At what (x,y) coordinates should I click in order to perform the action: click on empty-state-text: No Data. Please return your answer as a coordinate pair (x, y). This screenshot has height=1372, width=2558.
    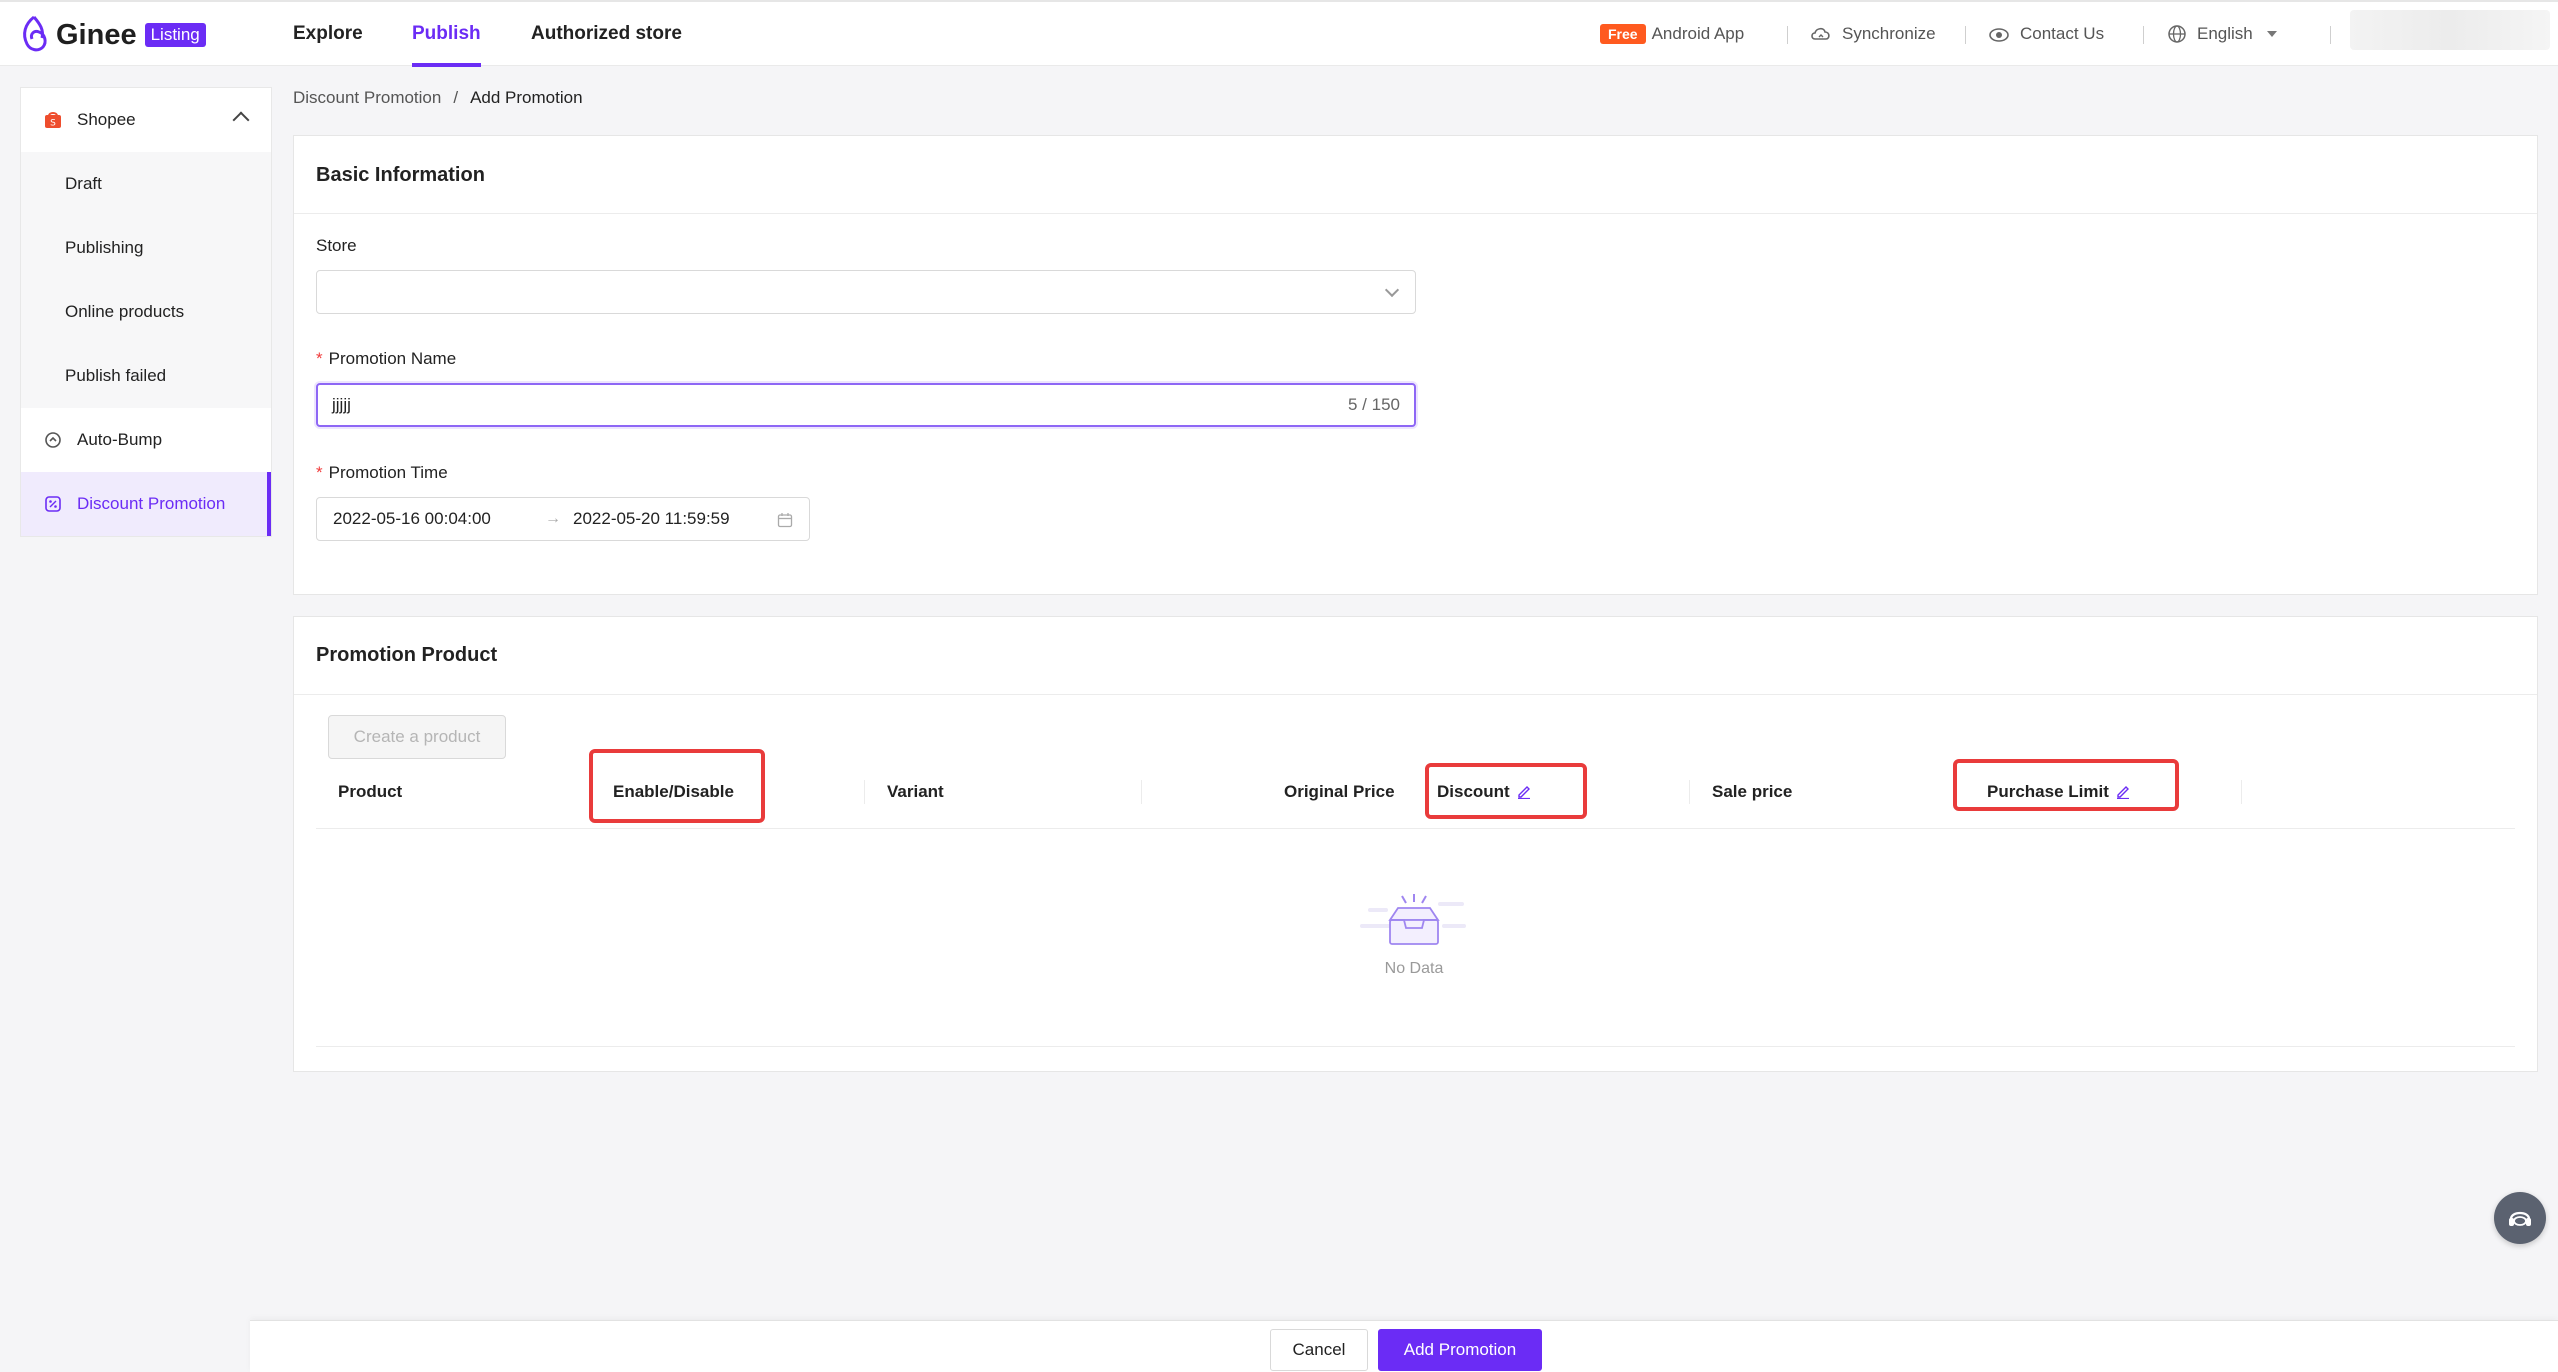
    Looking at the image, I should click on (1414, 968).